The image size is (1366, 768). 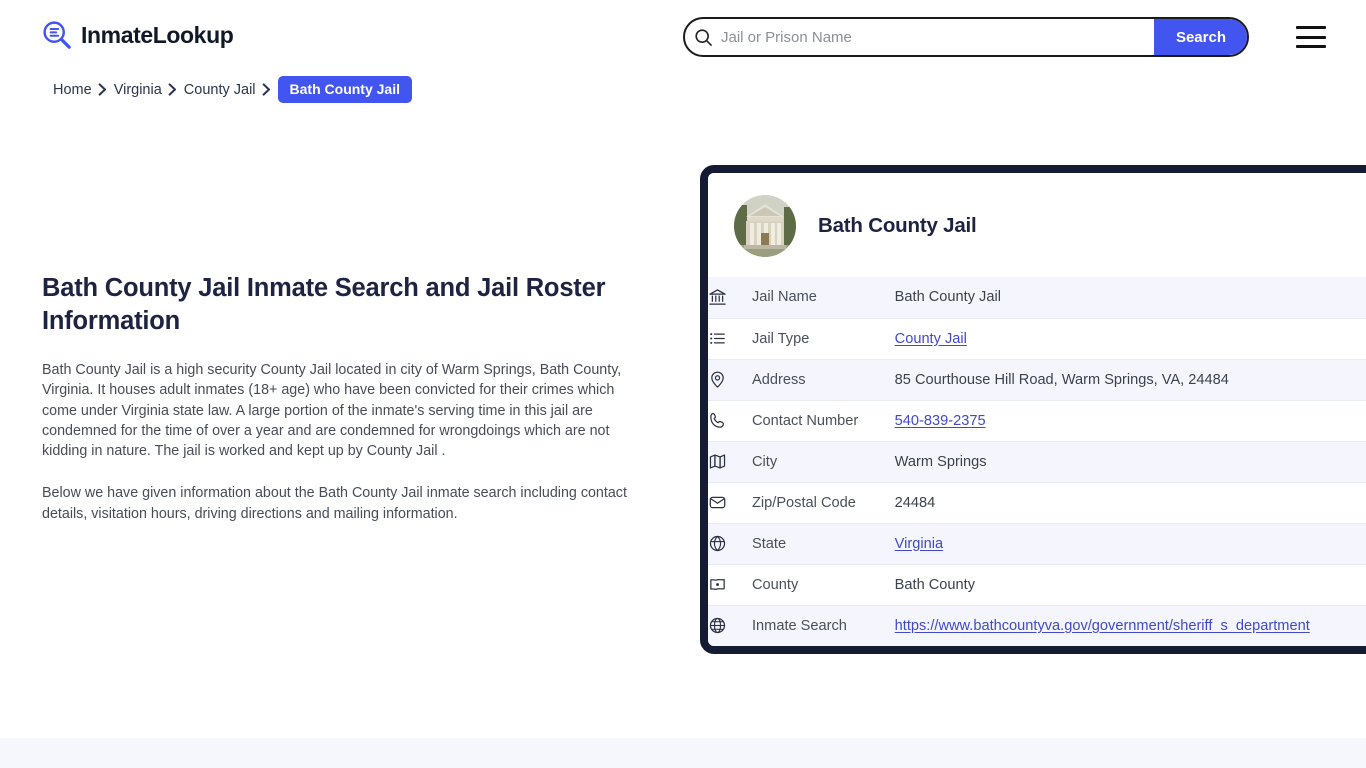 What do you see at coordinates (823, 420) in the screenshot?
I see `row-label: Contact Number` at bounding box center [823, 420].